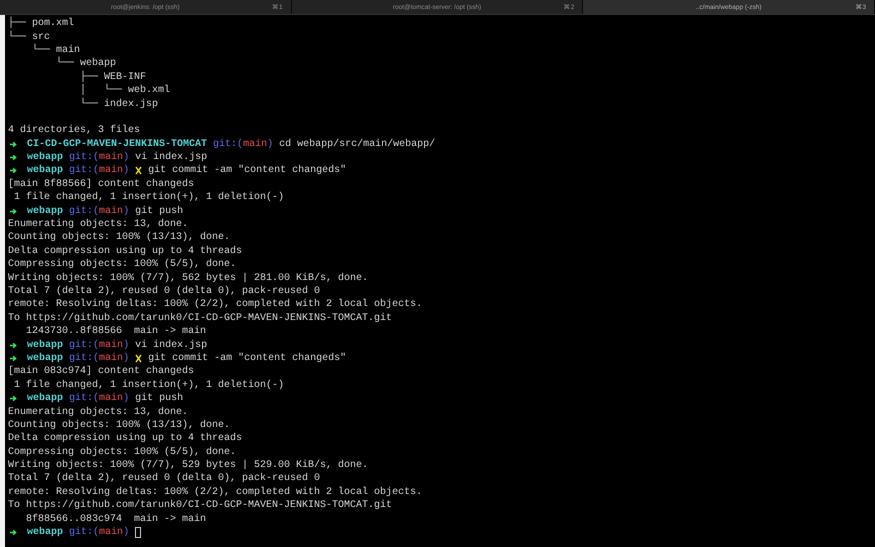 The image size is (875, 547). I want to click on output-line: └── webapp, so click(85, 64).